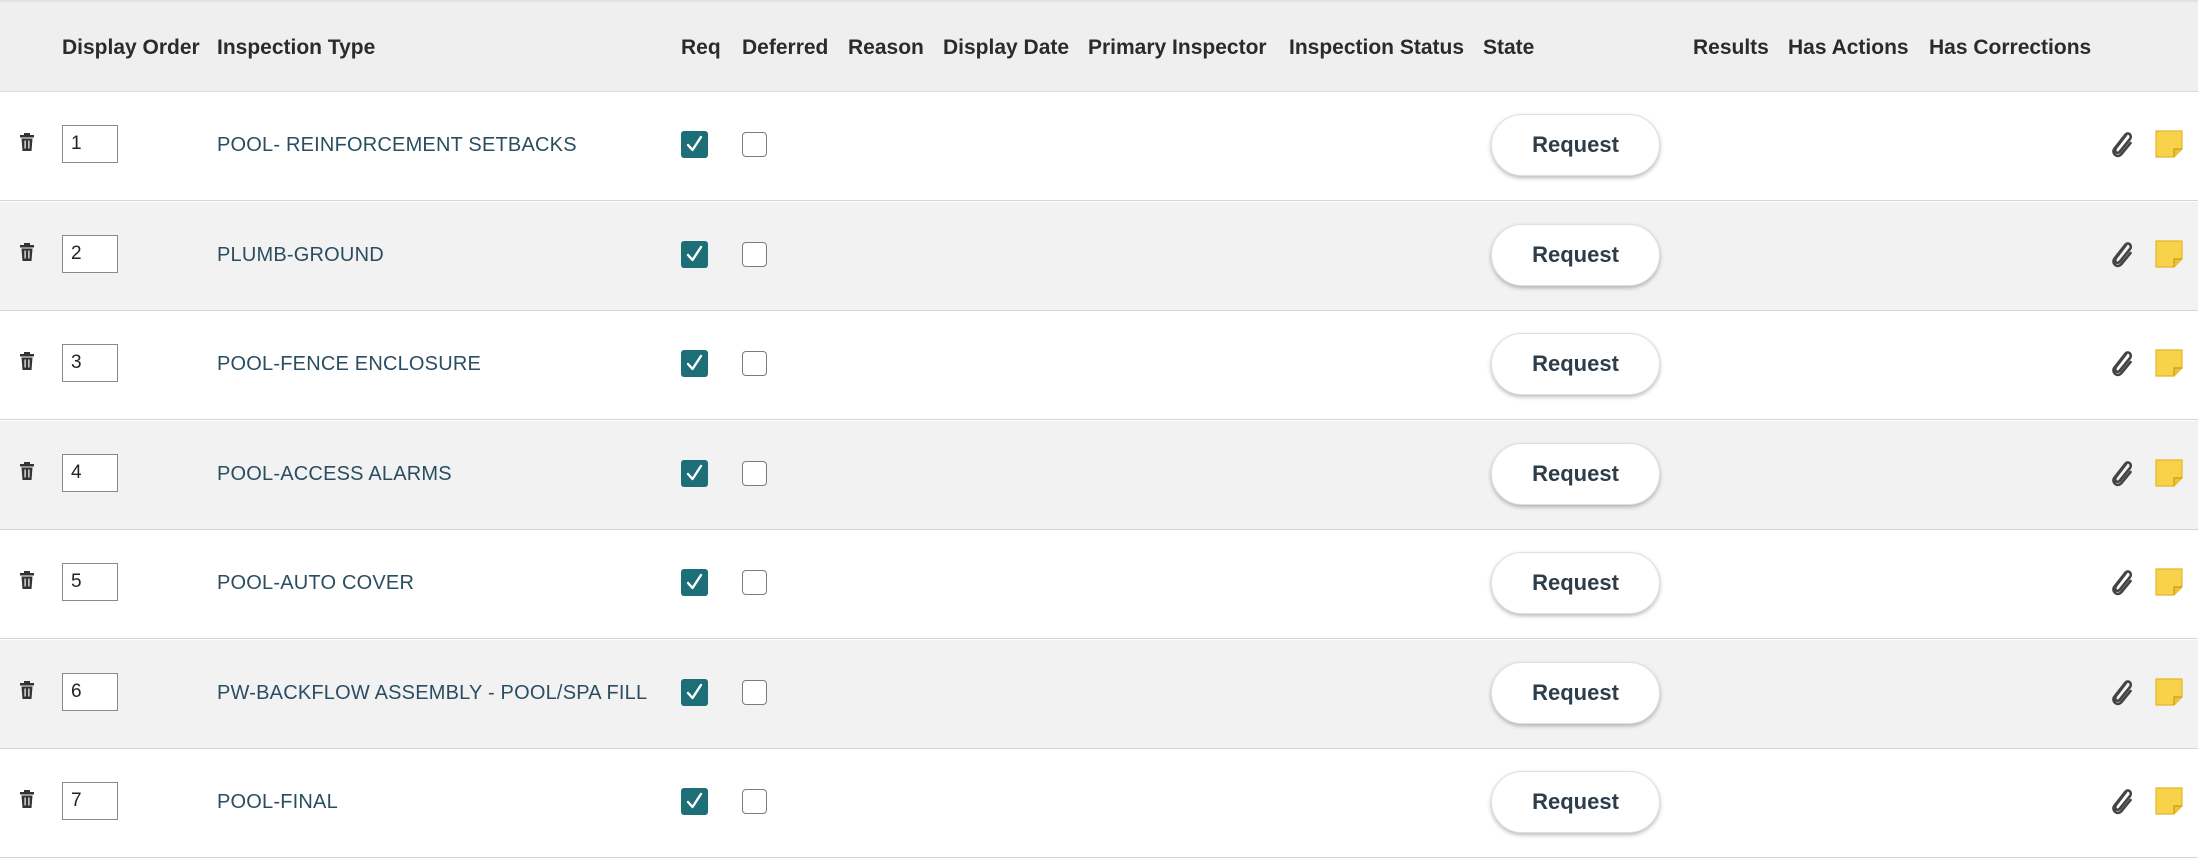 This screenshot has width=2198, height=858. Describe the element at coordinates (701, 48) in the screenshot. I see `col-req: Req` at that location.